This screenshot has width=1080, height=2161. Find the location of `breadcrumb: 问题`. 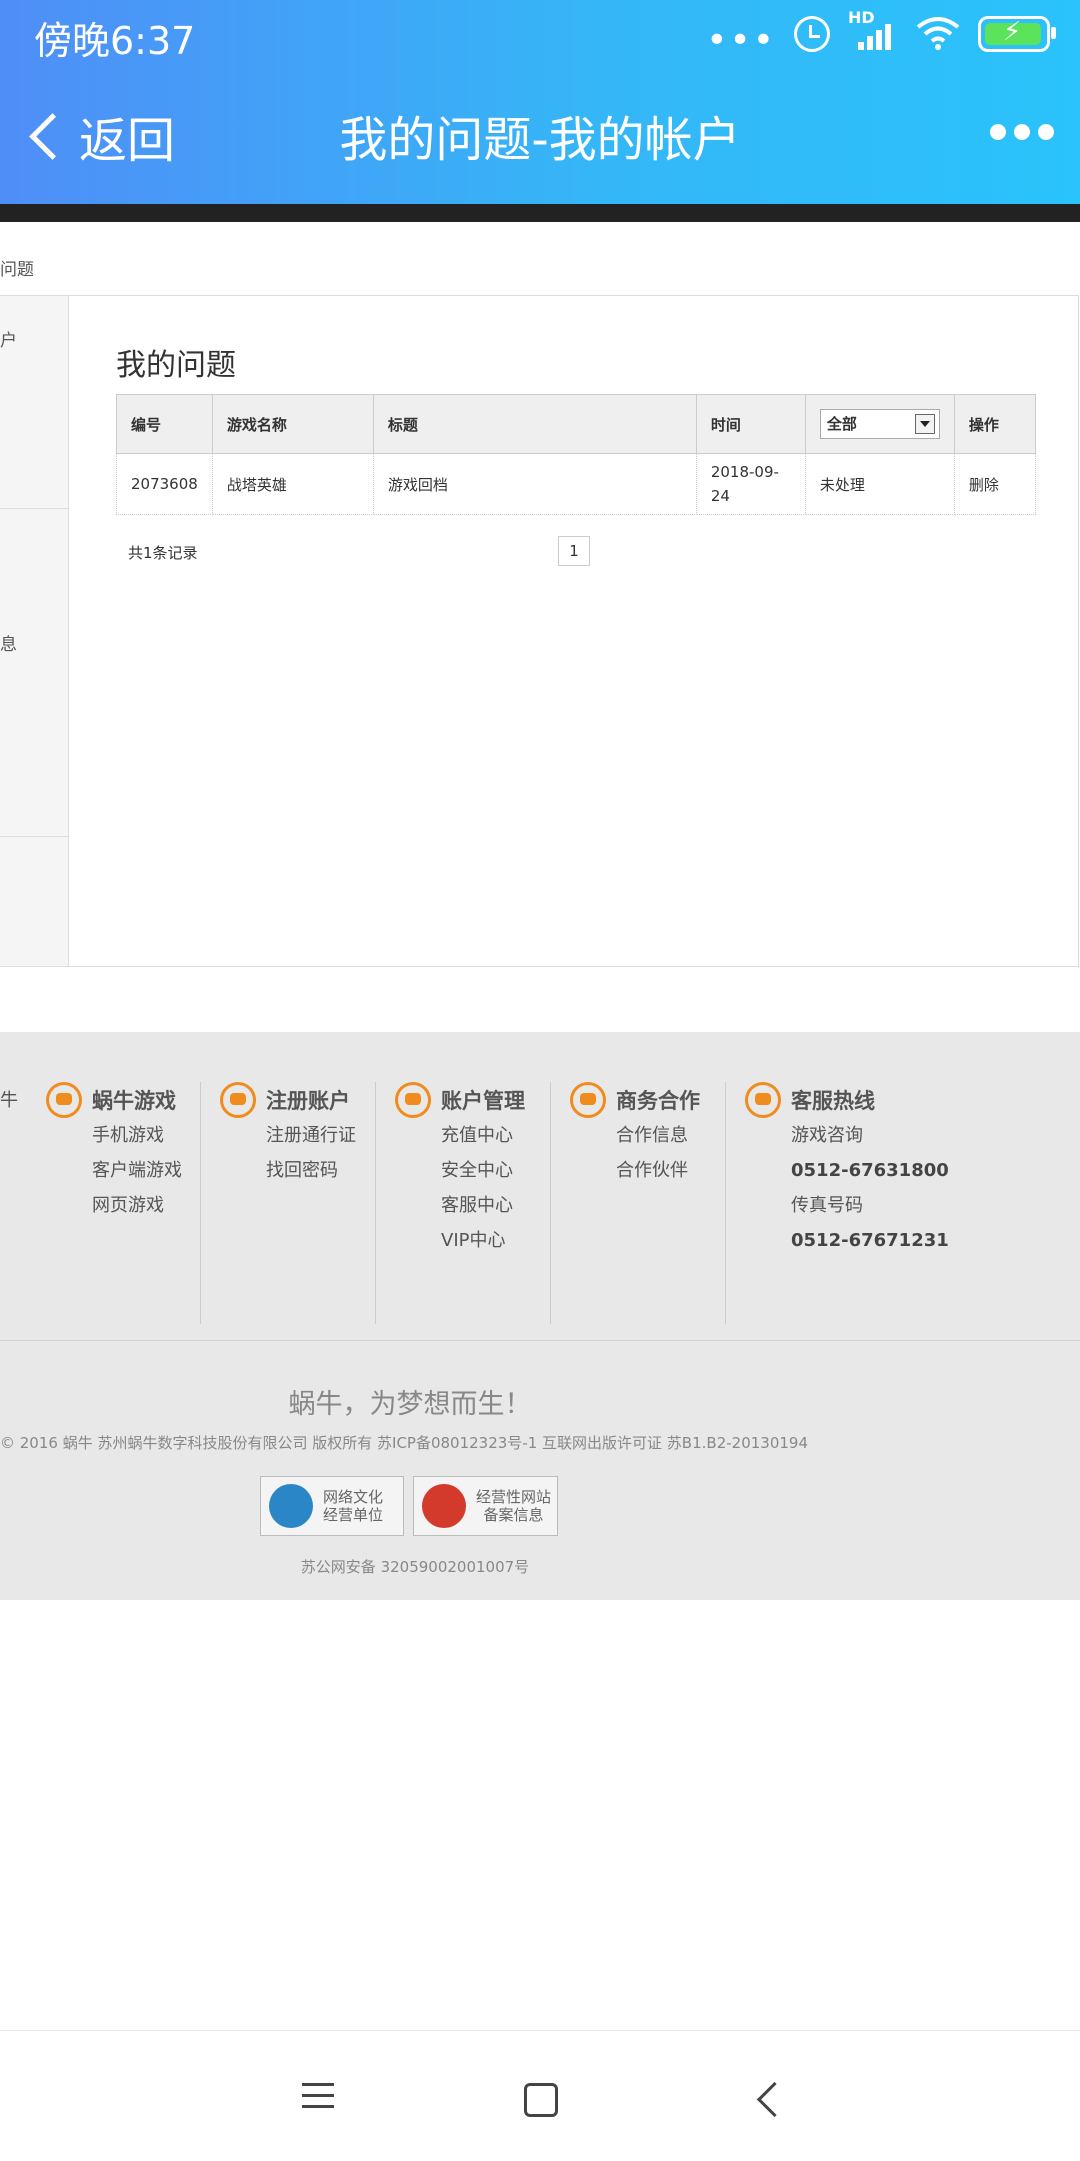

breadcrumb: 问题 is located at coordinates (17, 270).